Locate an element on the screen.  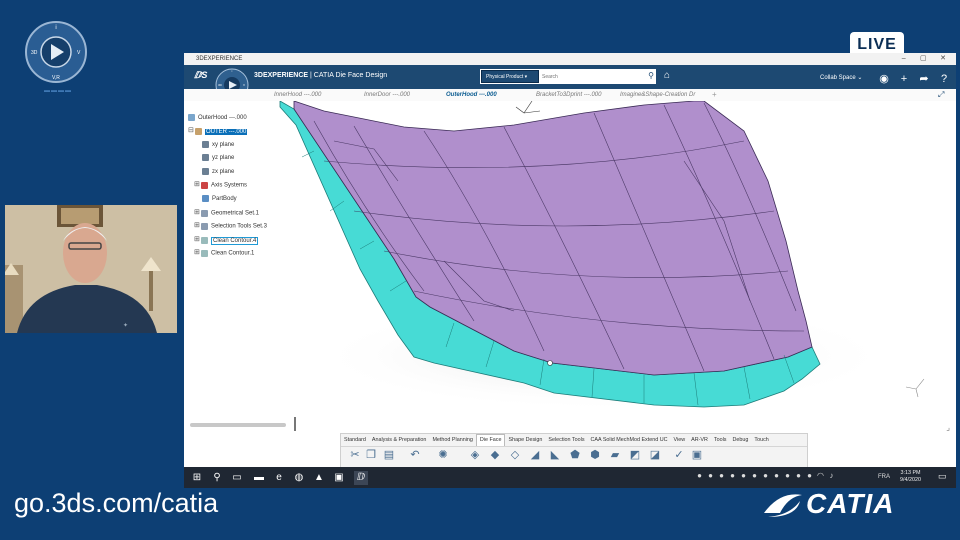
tree-part: ⊟ OUTER ---.000 is located at coordinates (218, 131).